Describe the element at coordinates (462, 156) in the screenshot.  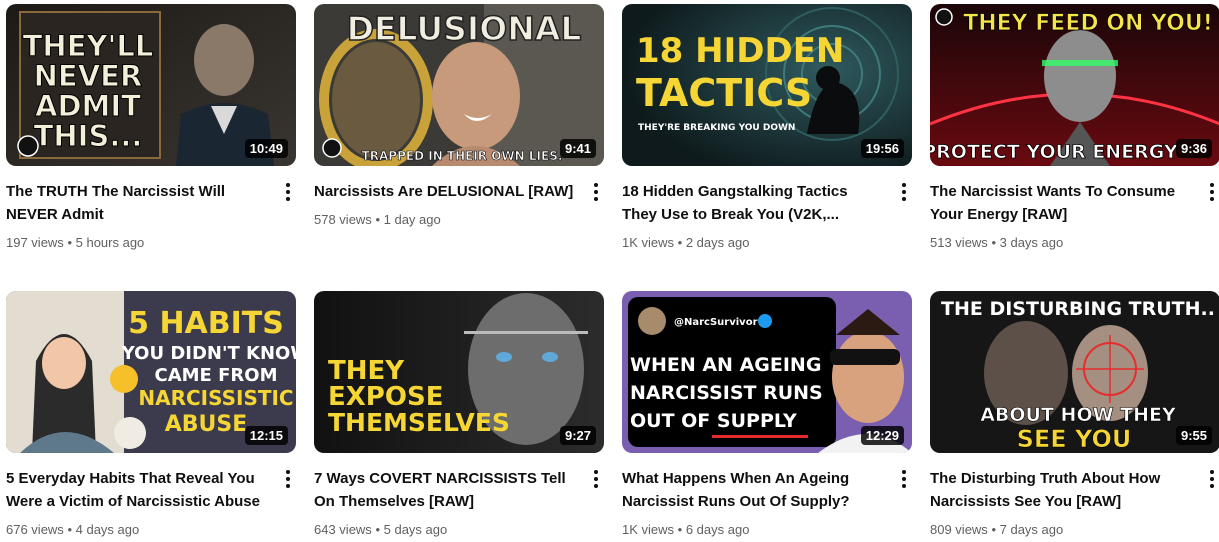
I see `thumbnail-text: TRAPPED IN THEIR OWN LIES.` at that location.